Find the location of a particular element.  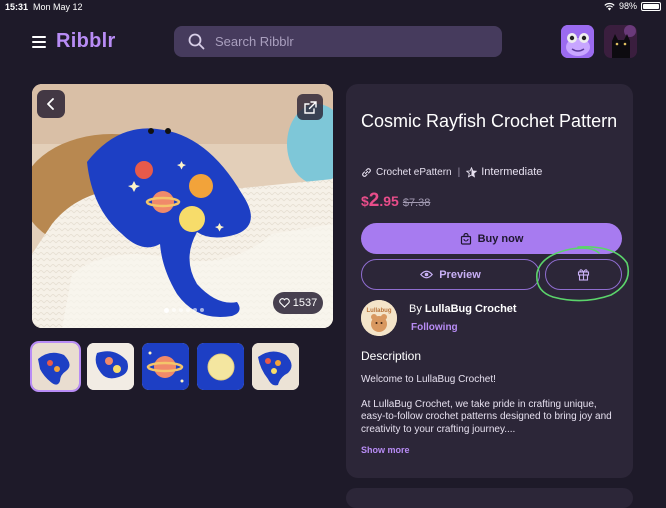

secondary-panel is located at coordinates (489, 498).